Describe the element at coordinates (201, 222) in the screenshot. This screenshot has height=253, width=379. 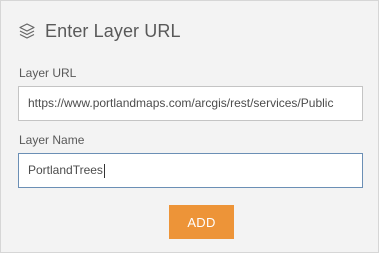
I see `add-button: ADD` at that location.